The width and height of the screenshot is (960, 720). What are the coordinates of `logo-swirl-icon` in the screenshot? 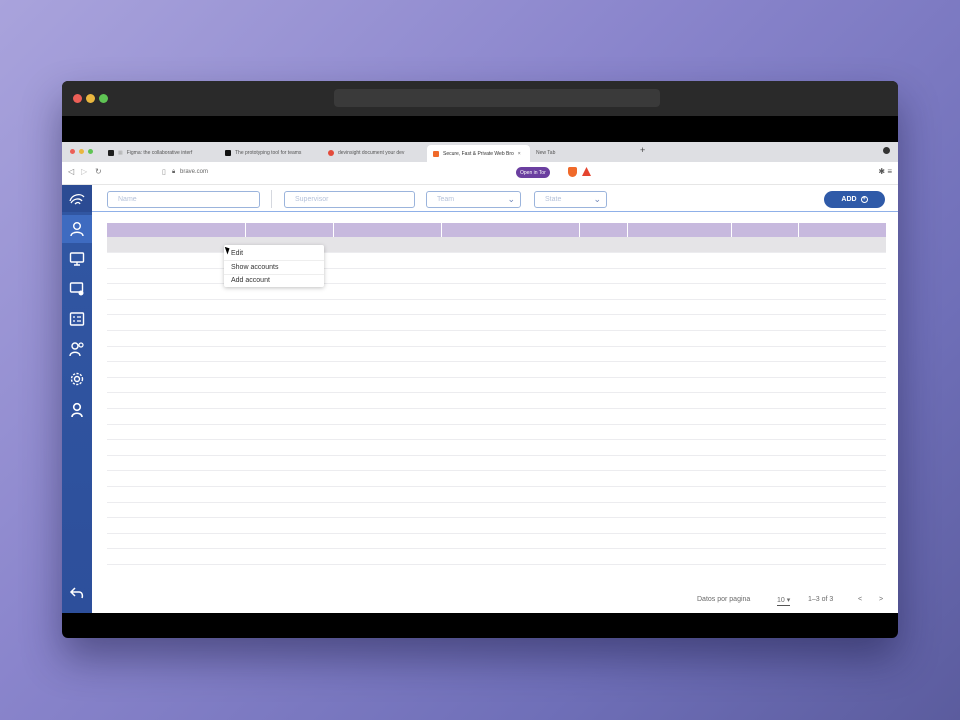 It's located at (77, 198).